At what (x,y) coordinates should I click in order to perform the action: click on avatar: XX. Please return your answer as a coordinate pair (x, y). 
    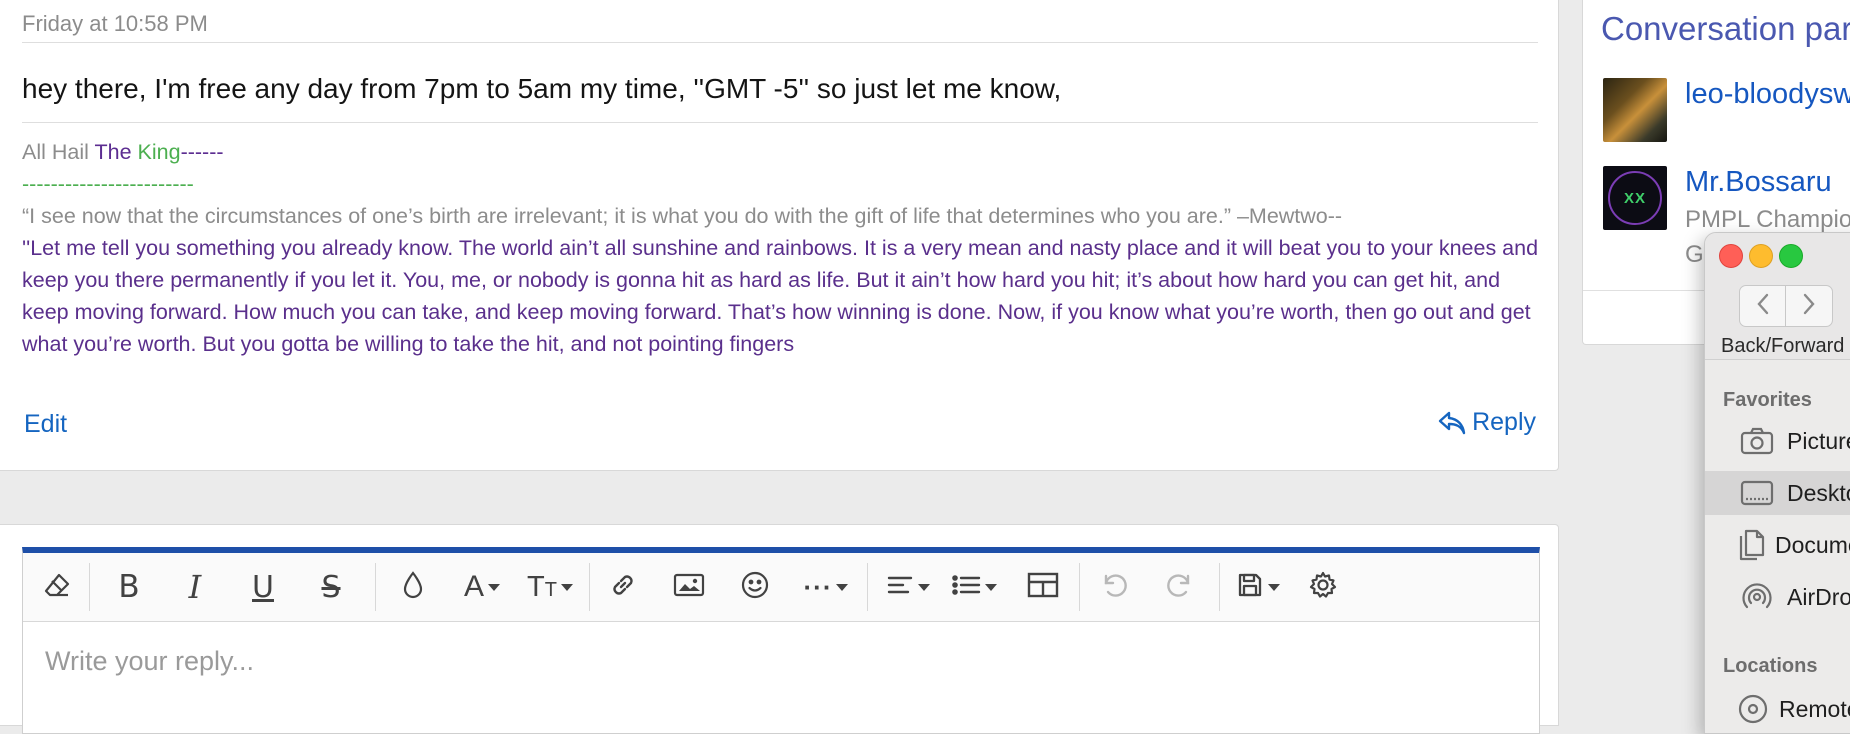
    Looking at the image, I should click on (1635, 198).